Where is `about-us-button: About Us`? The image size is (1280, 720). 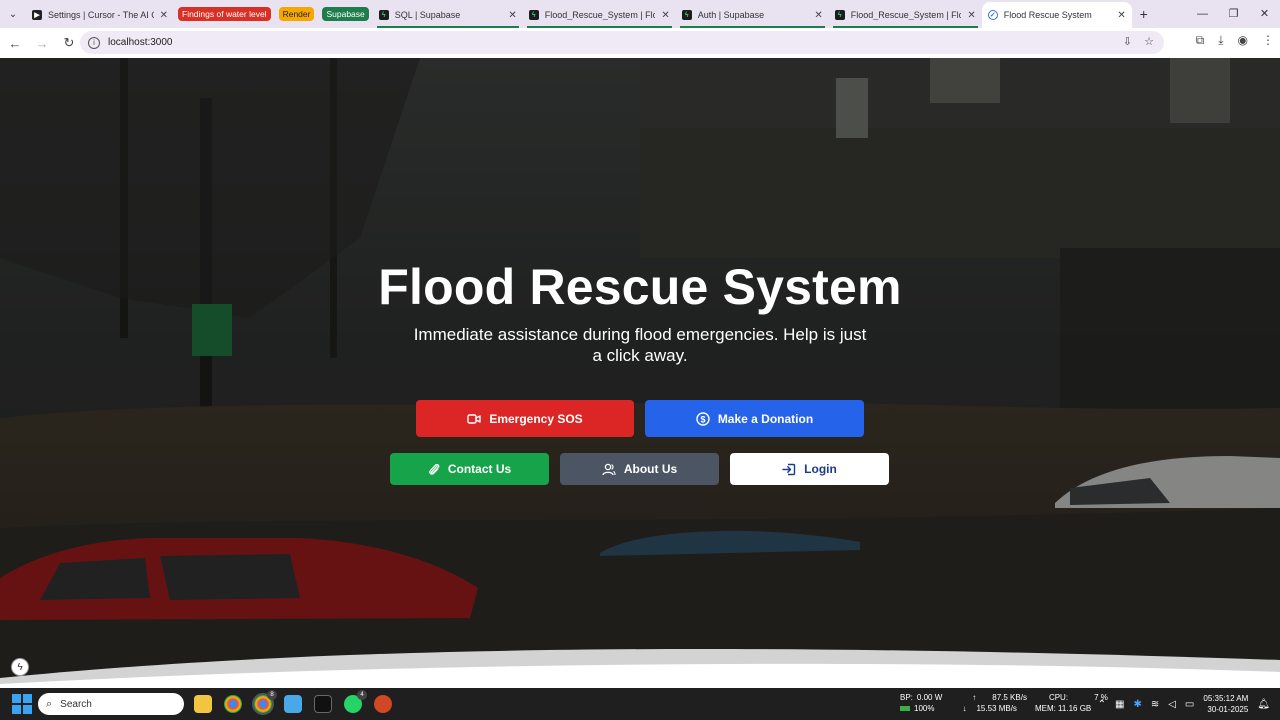 about-us-button: About Us is located at coordinates (639, 469).